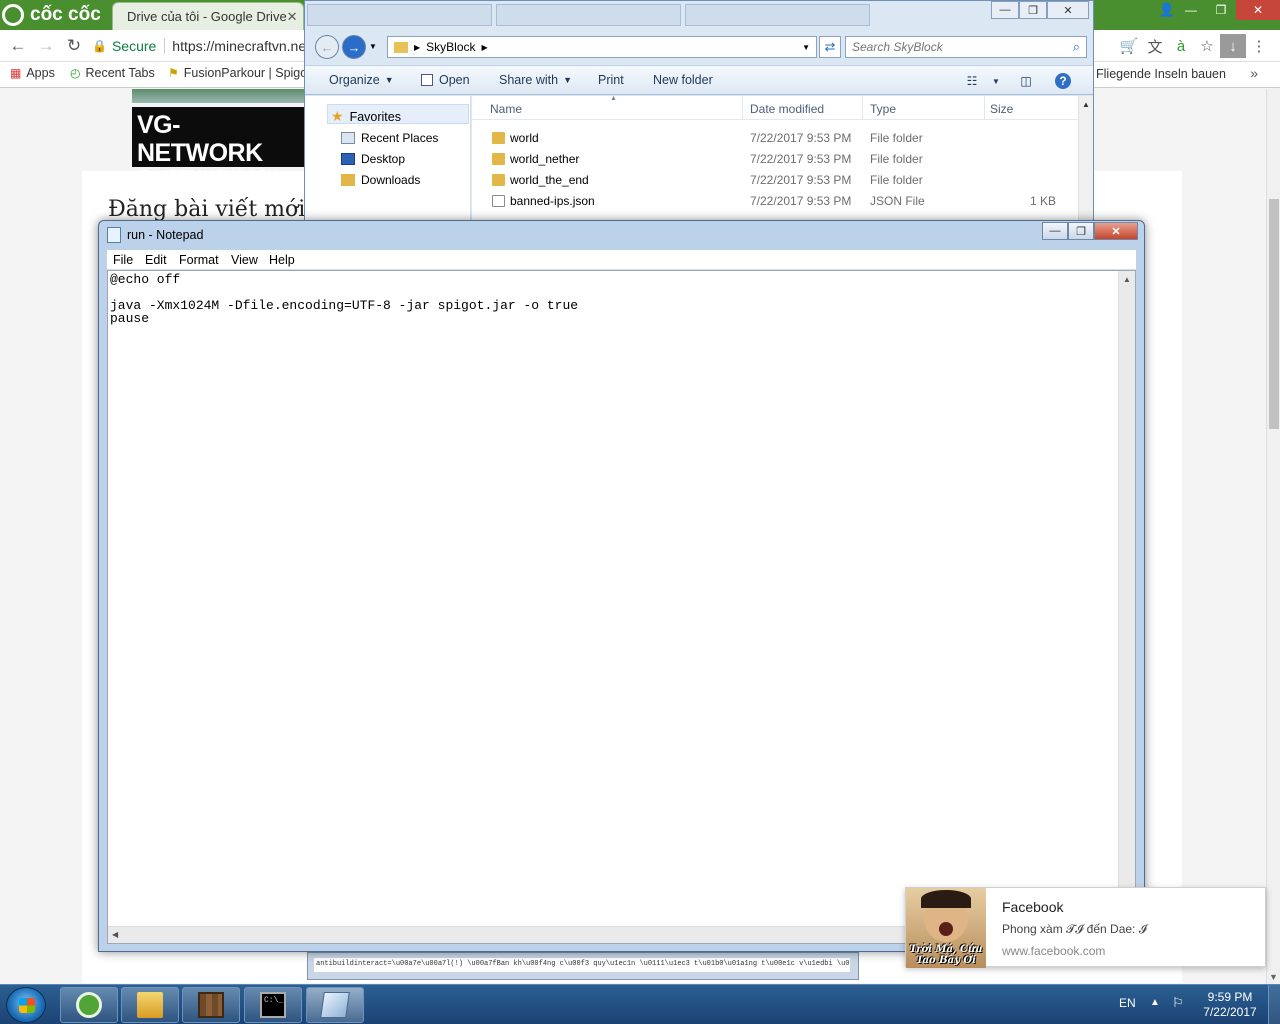 Image resolution: width=1280 pixels, height=1024 pixels. I want to click on menu-file: File, so click(123, 260).